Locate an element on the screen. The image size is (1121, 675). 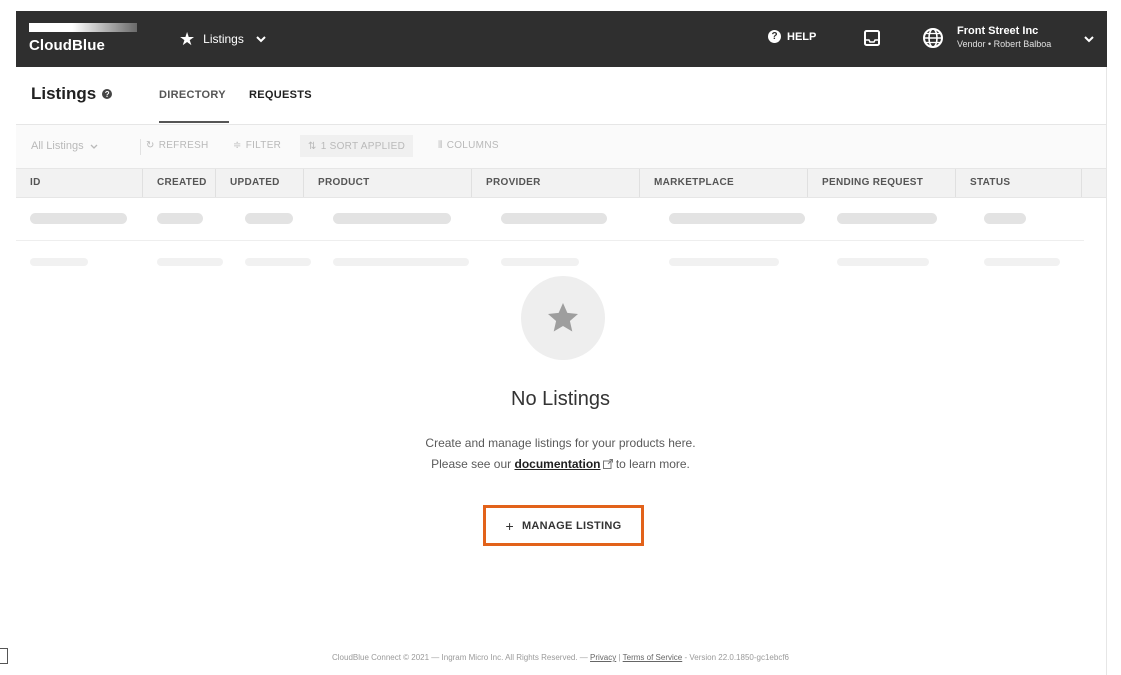
filter-button: ≑ FILTER is located at coordinates (257, 145).